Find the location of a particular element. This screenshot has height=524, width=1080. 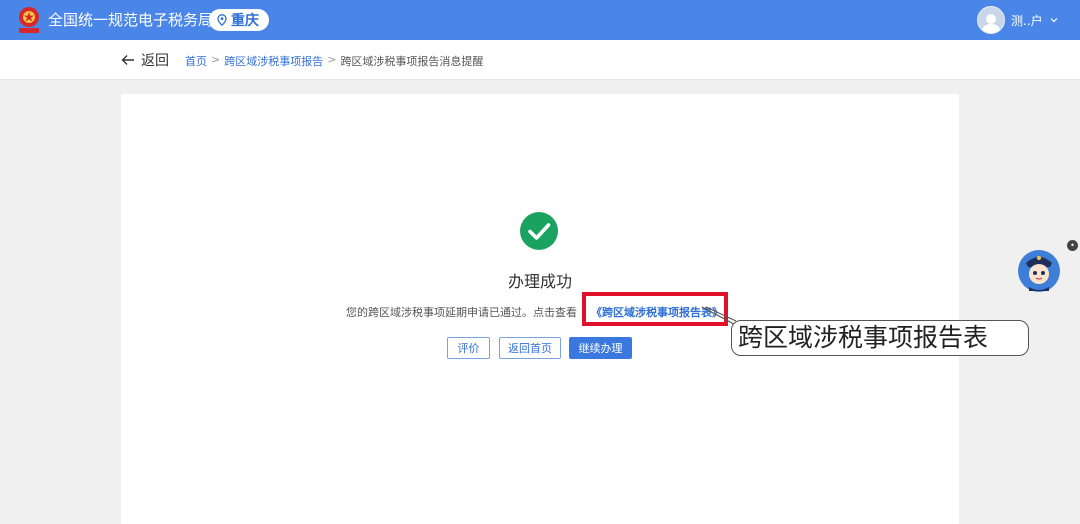

user-icon is located at coordinates (991, 23).